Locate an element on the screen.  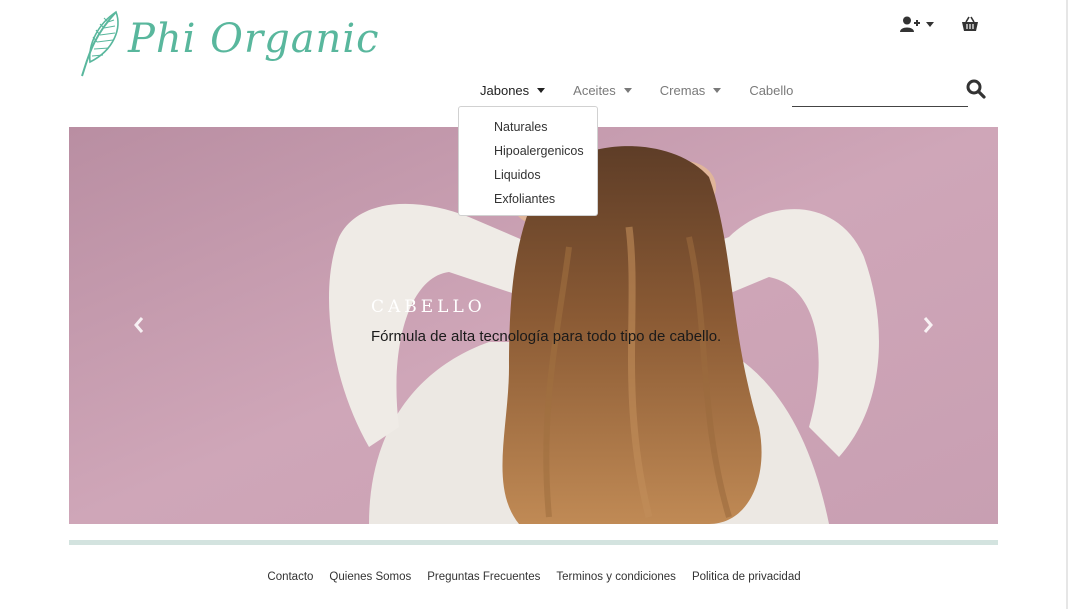
user-plus-icon is located at coordinates (910, 24).